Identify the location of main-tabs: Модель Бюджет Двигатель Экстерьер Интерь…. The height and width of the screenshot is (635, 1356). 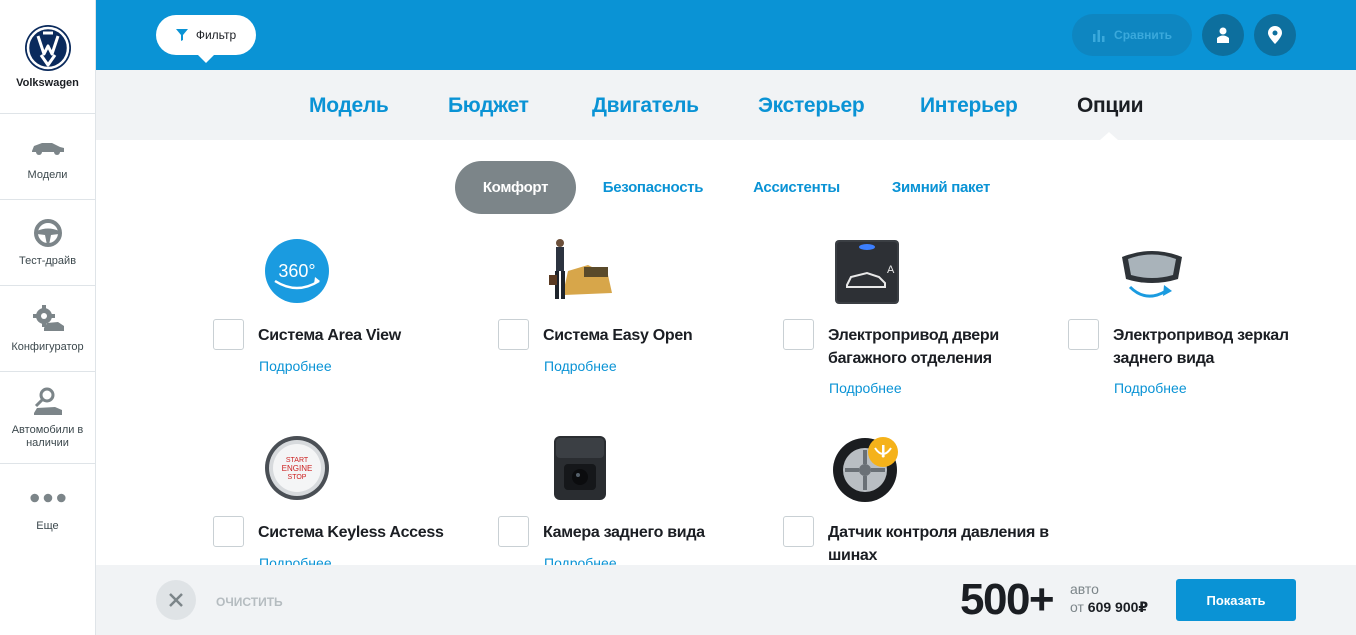
(726, 105).